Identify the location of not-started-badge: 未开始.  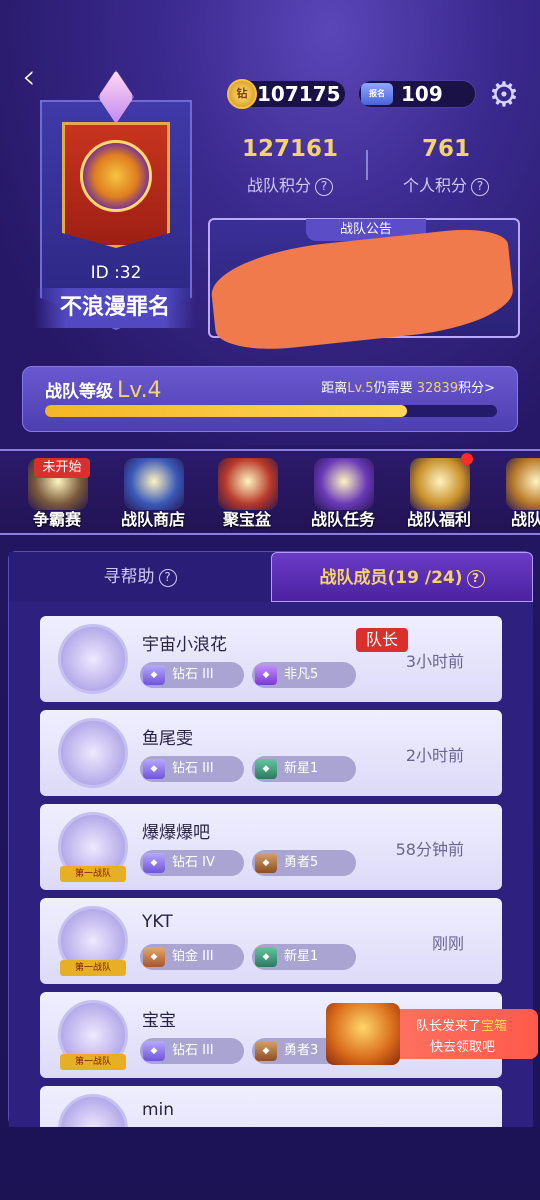
(62, 468).